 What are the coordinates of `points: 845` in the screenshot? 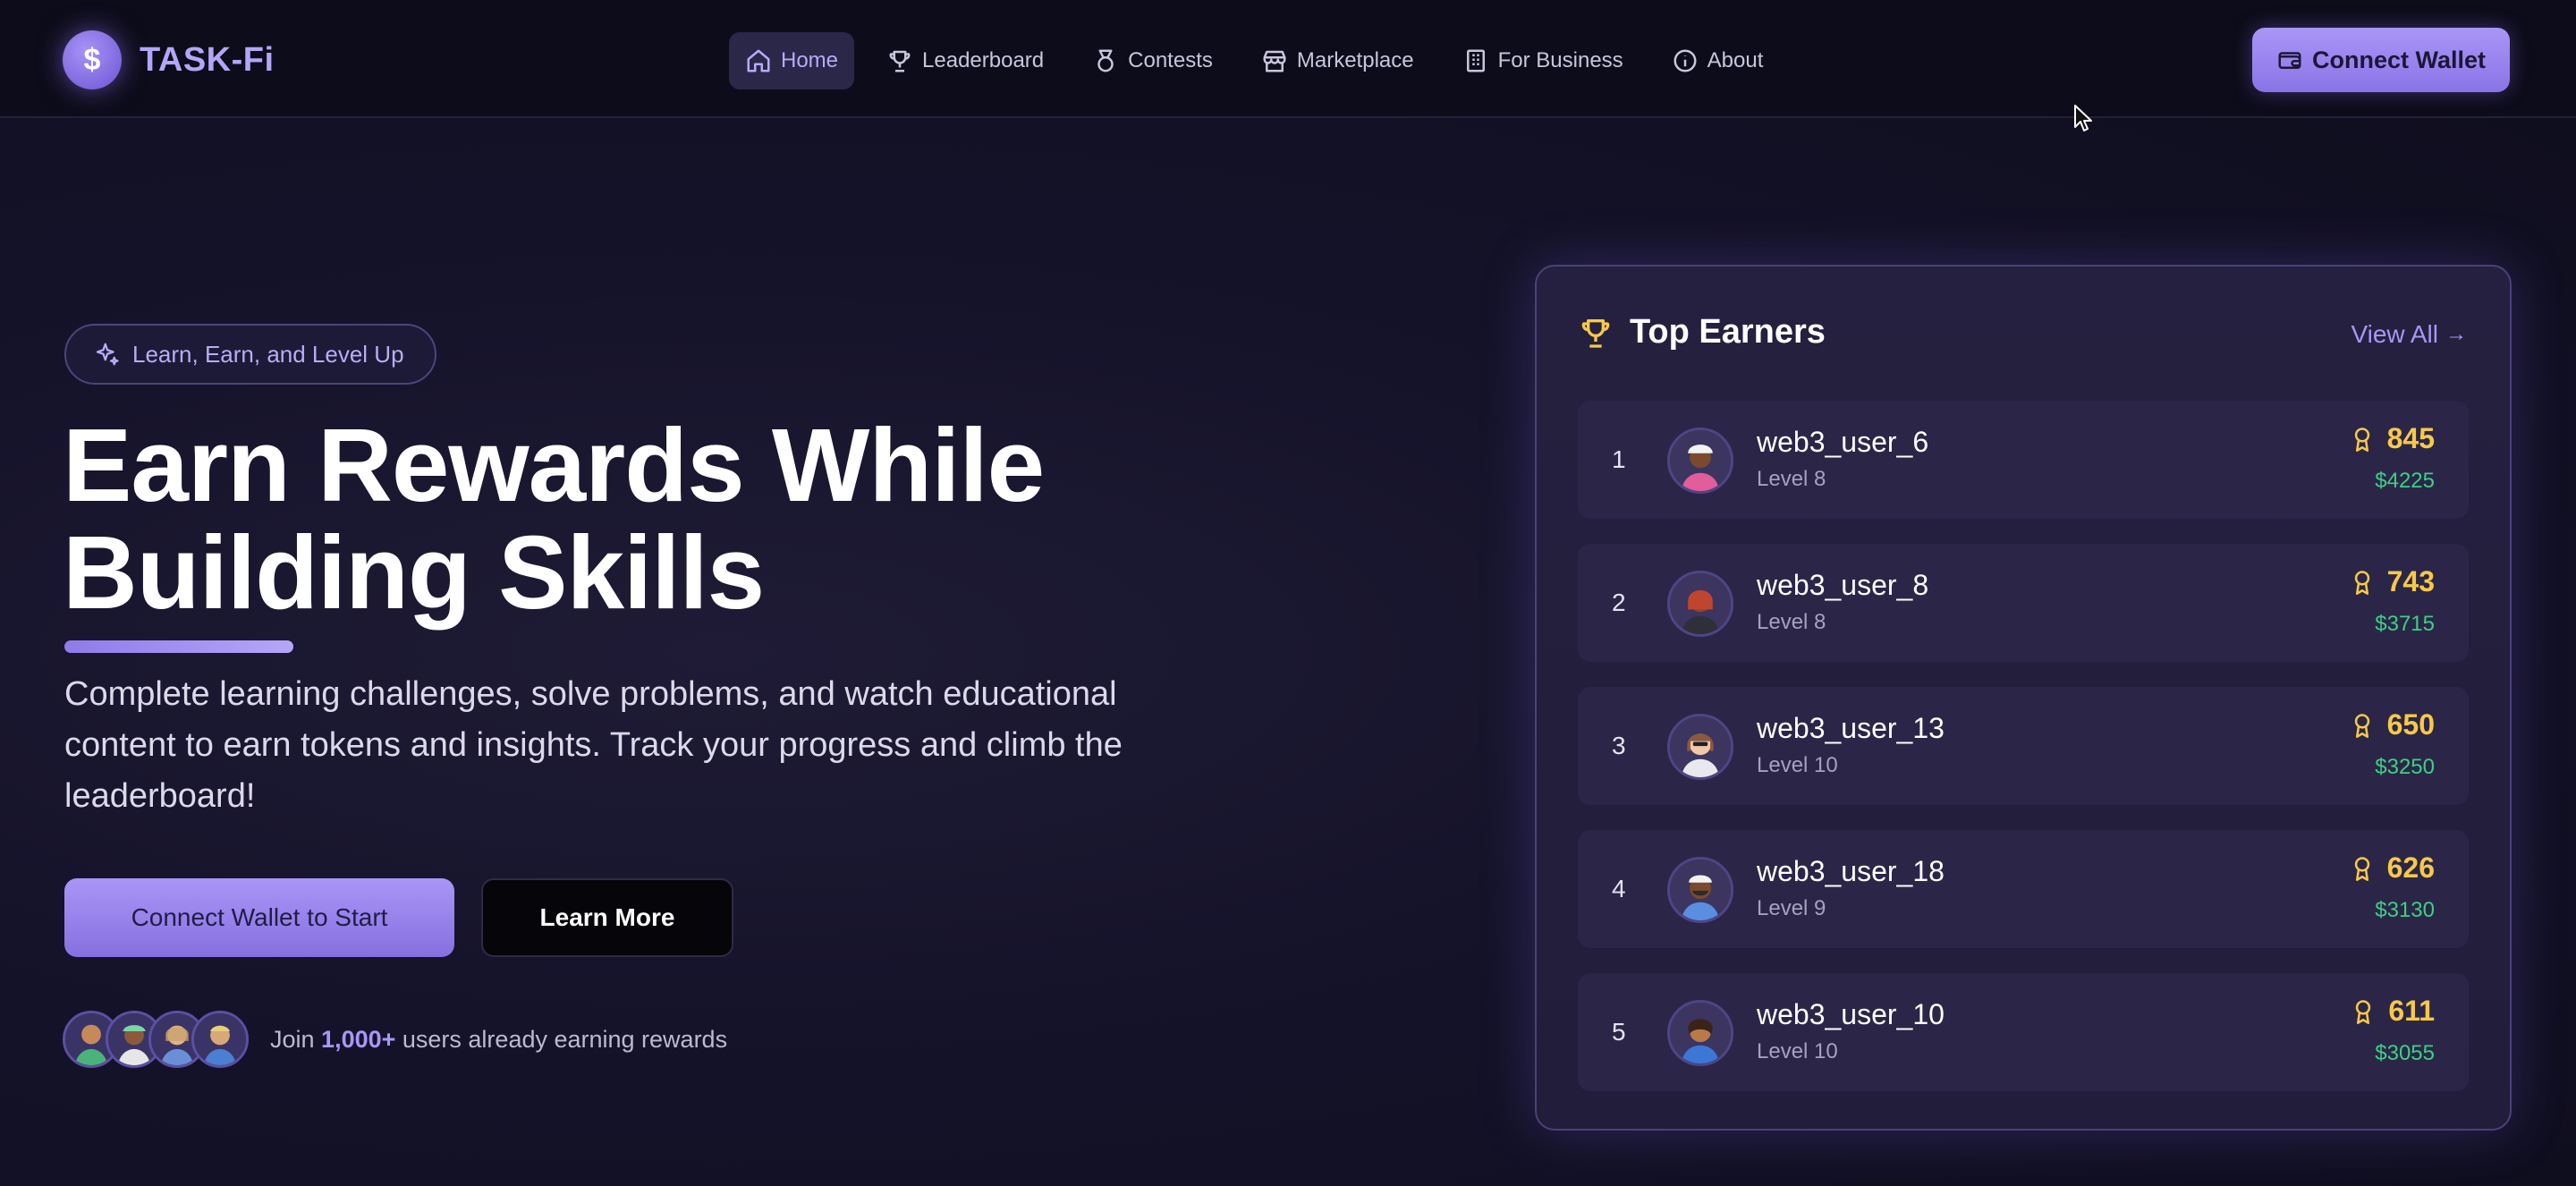 It's located at (2392, 438).